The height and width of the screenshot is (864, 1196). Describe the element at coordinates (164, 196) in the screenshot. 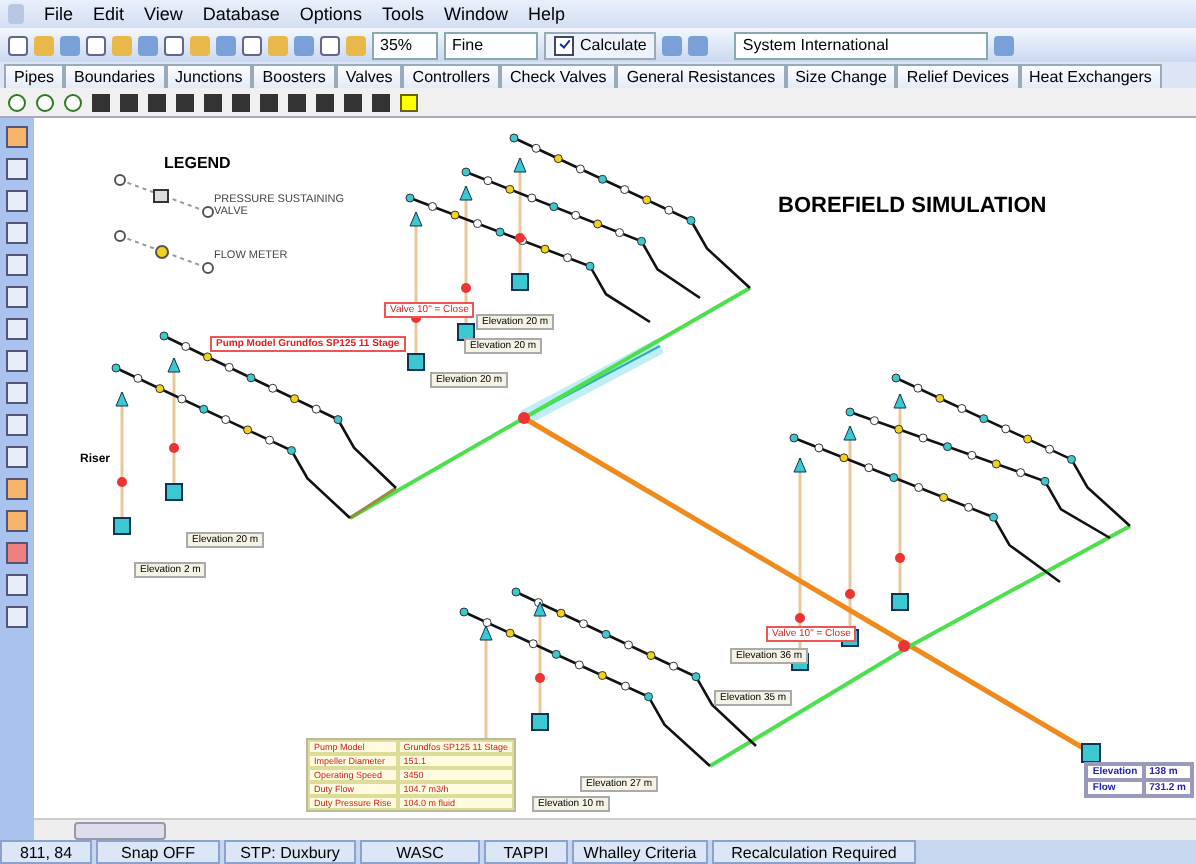

I see `valve-symbol-icon` at that location.